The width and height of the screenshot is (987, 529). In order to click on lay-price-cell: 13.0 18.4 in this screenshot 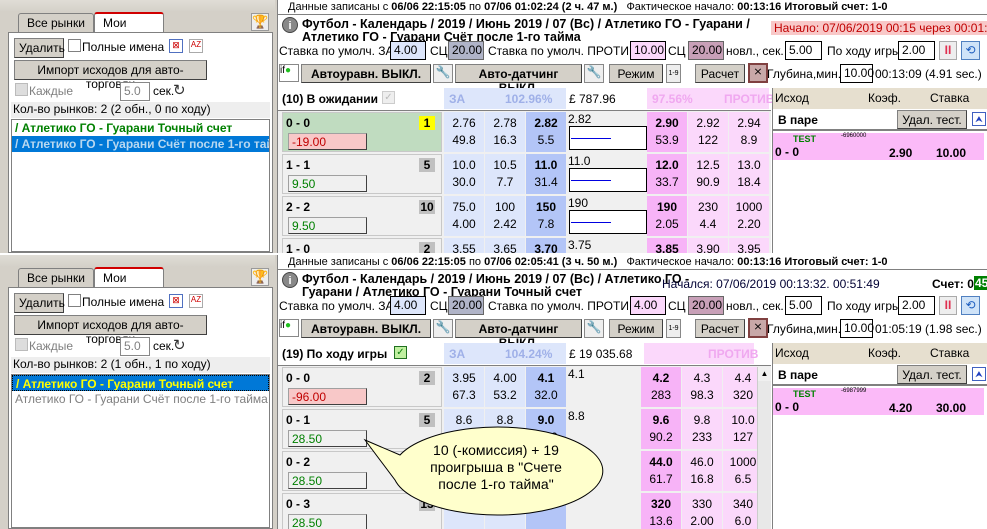, I will do `click(749, 174)`.